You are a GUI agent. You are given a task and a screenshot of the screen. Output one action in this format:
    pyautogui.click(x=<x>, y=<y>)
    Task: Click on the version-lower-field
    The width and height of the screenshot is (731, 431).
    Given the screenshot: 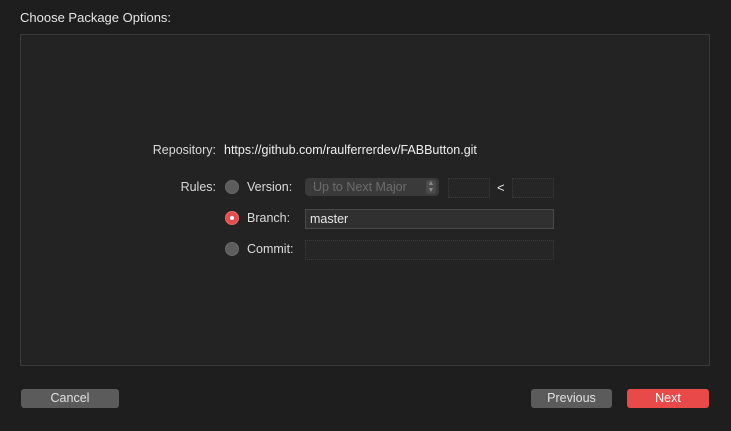 What is the action you would take?
    pyautogui.click(x=469, y=188)
    